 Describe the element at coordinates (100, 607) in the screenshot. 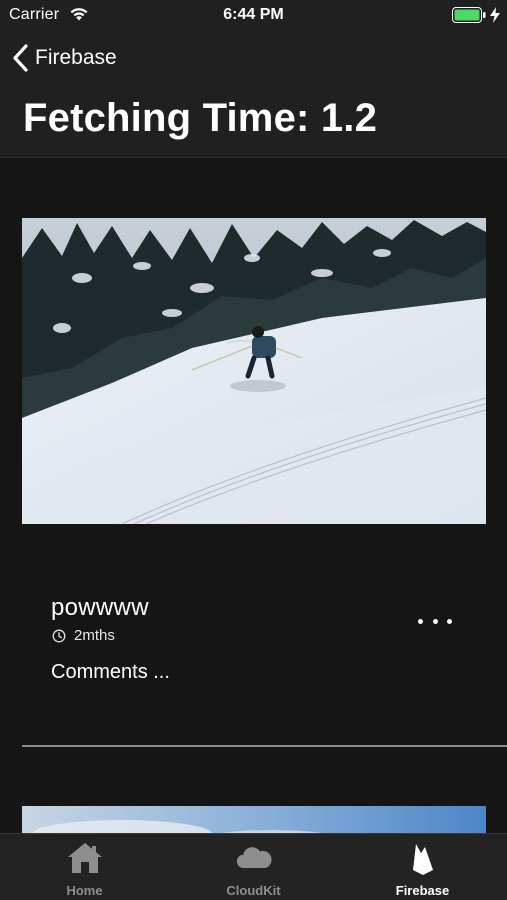

I see `post-title: powwww` at that location.